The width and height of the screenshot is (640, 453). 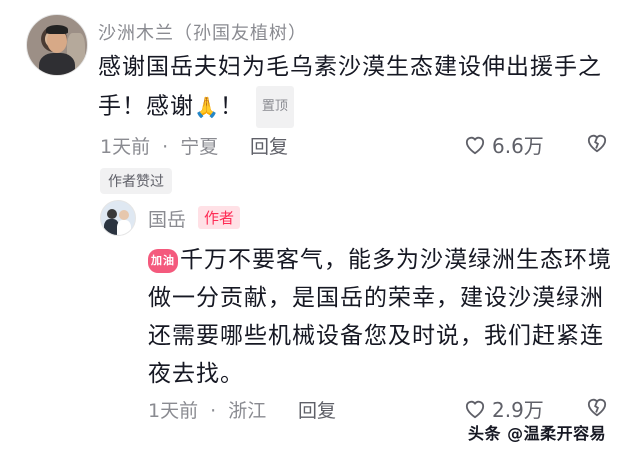 I want to click on like-count: 2.9万, so click(x=518, y=410).